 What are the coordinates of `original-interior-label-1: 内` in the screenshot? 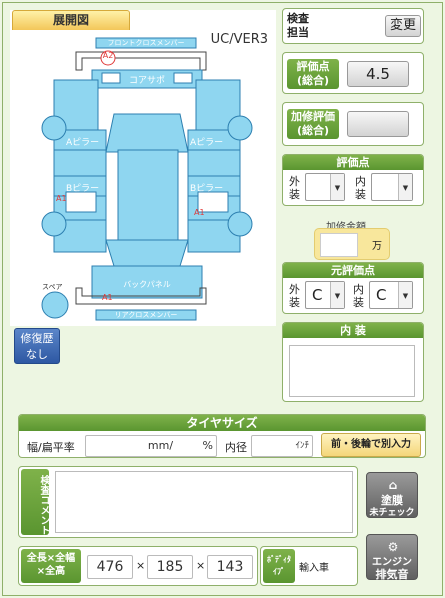 It's located at (358, 289).